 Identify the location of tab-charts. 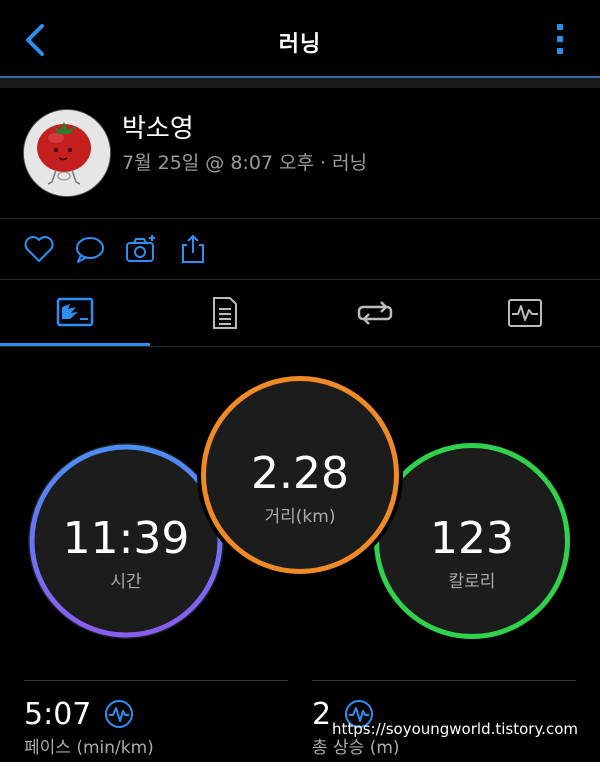
(525, 313).